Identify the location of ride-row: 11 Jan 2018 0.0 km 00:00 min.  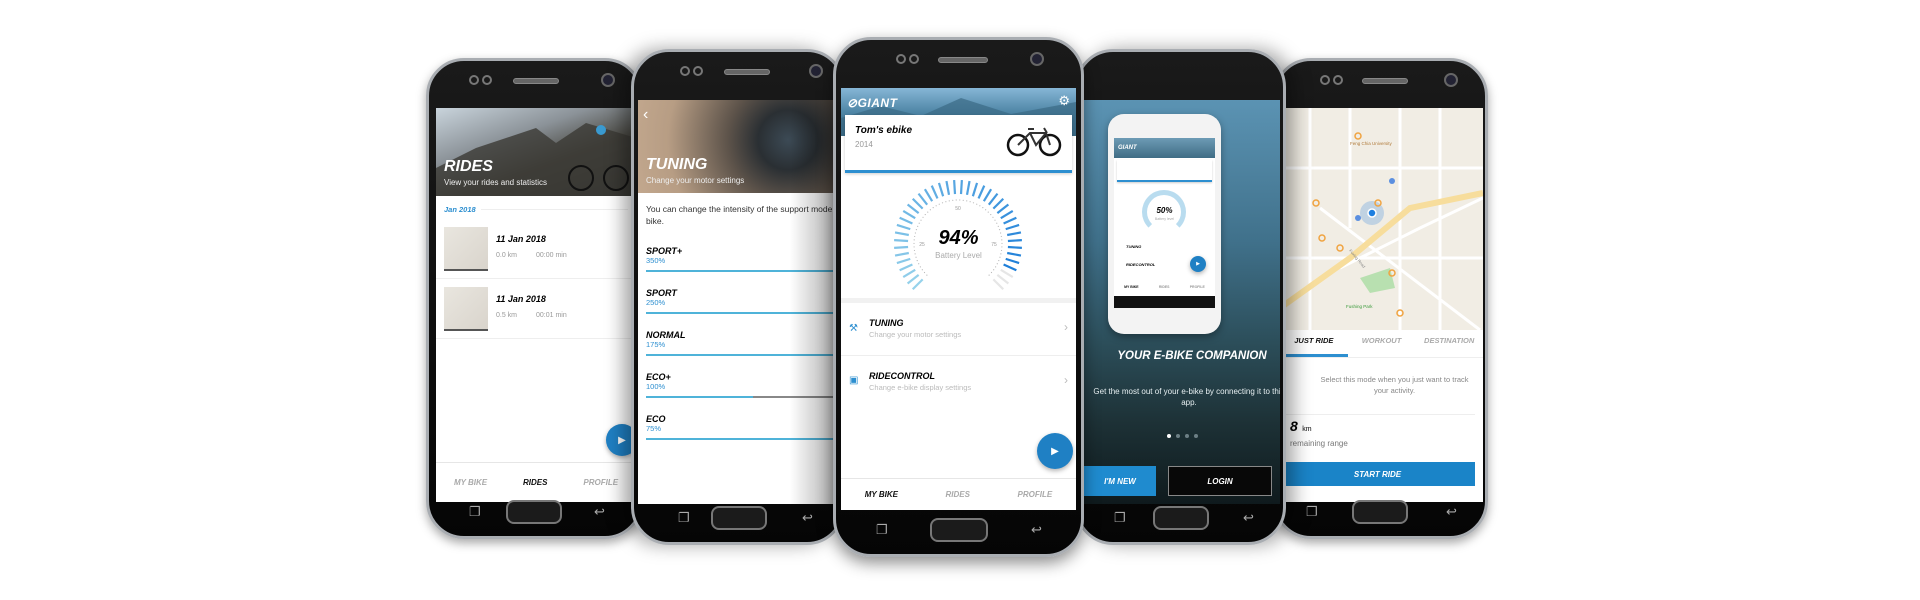
(536, 250).